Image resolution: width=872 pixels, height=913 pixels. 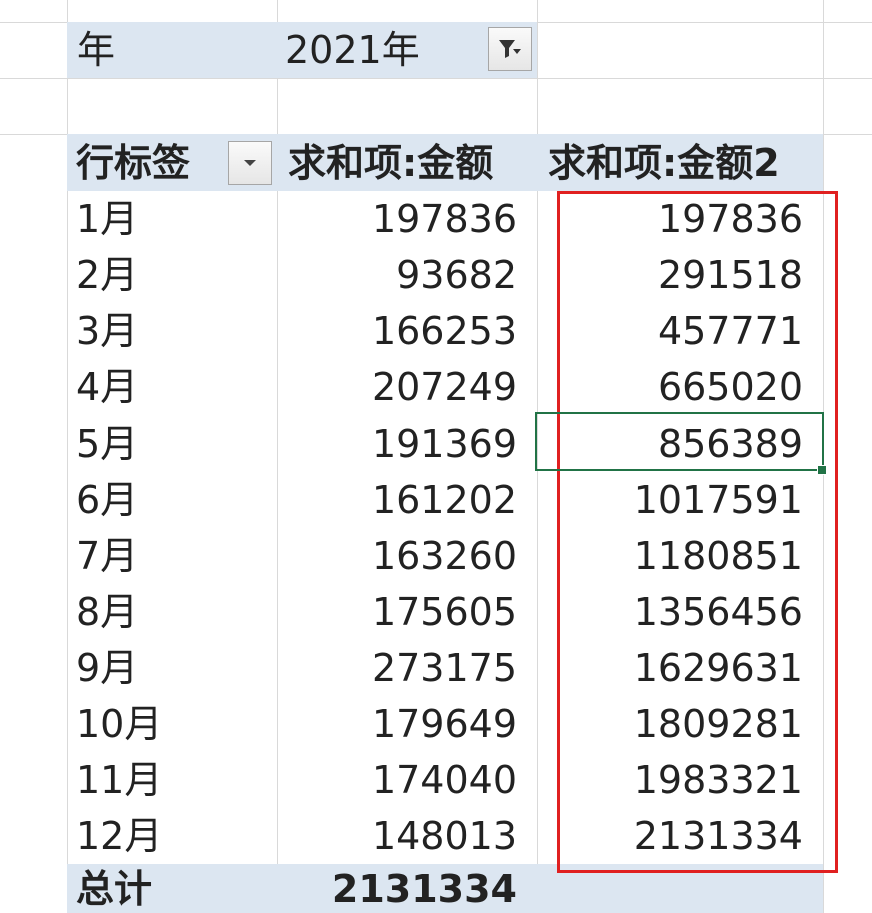 What do you see at coordinates (407, 219) in the screenshot?
I see `row-amount-value: 197836` at bounding box center [407, 219].